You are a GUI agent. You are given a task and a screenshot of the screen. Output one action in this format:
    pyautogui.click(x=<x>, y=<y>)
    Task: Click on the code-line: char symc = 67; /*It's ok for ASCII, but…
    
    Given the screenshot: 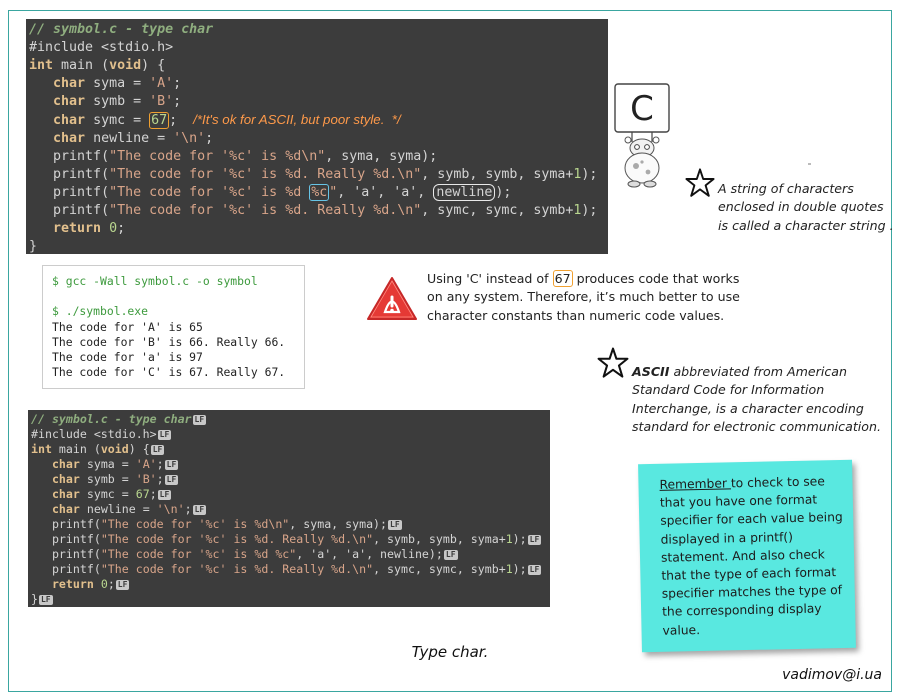 What is the action you would take?
    pyautogui.click(x=227, y=120)
    